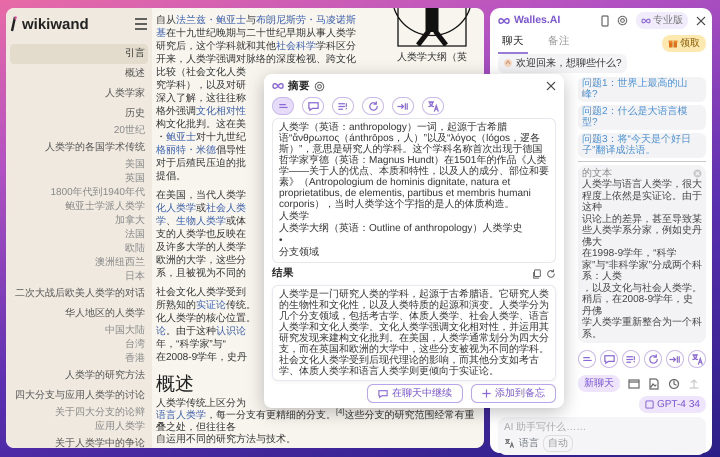  What do you see at coordinates (79, 131) in the screenshot?
I see `toc-subitem: 20世纪` at bounding box center [79, 131].